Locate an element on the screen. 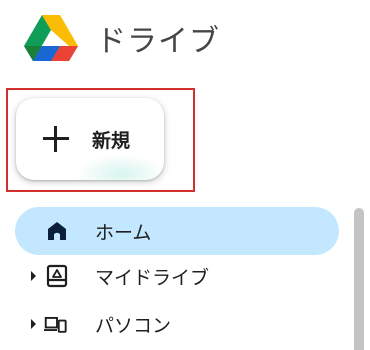 The width and height of the screenshot is (370, 350). nav-item-label: パソコン is located at coordinates (133, 325).